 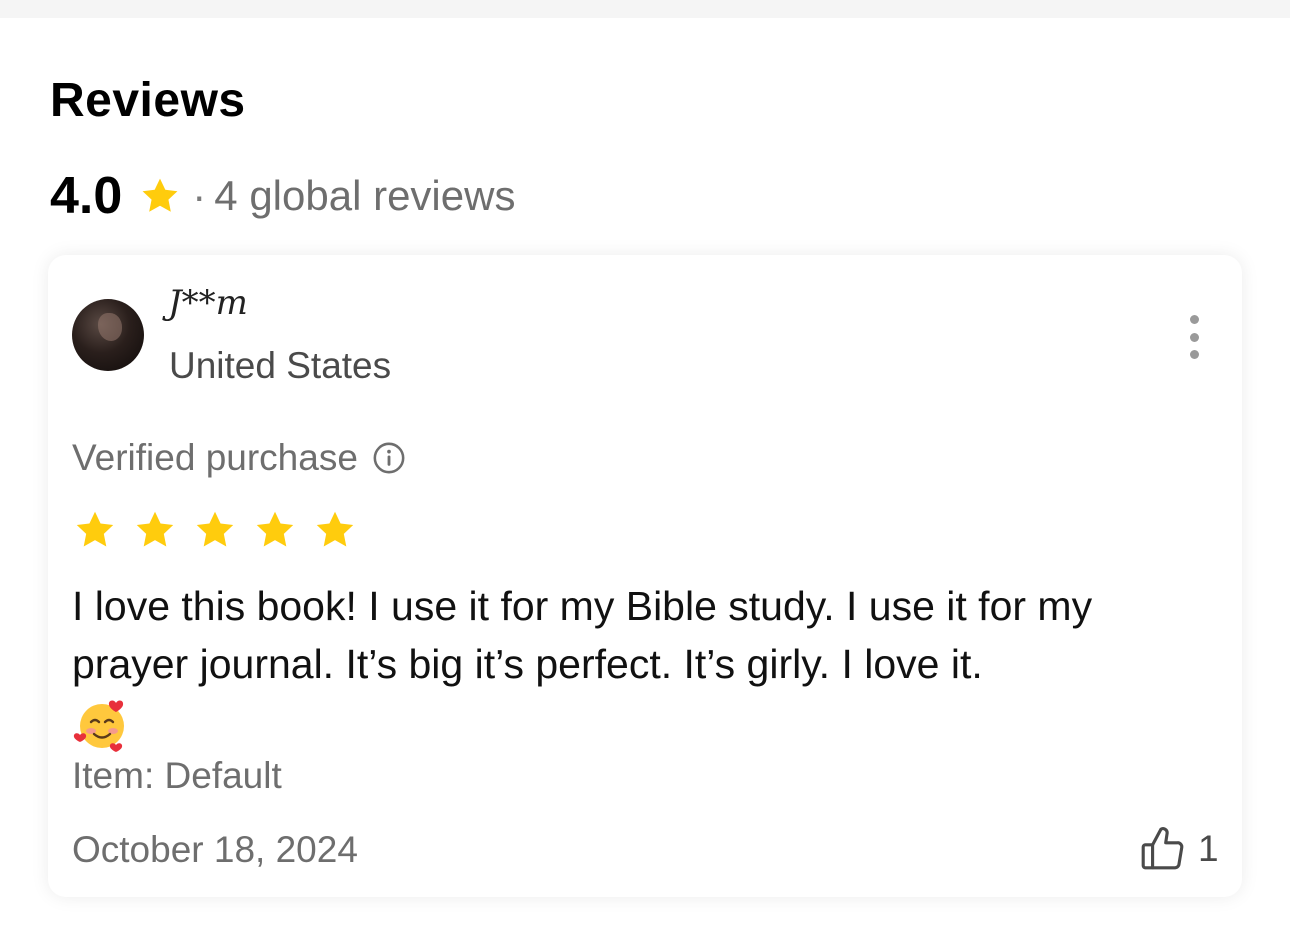 What do you see at coordinates (1208, 848) in the screenshot?
I see `helpful-count: 1` at bounding box center [1208, 848].